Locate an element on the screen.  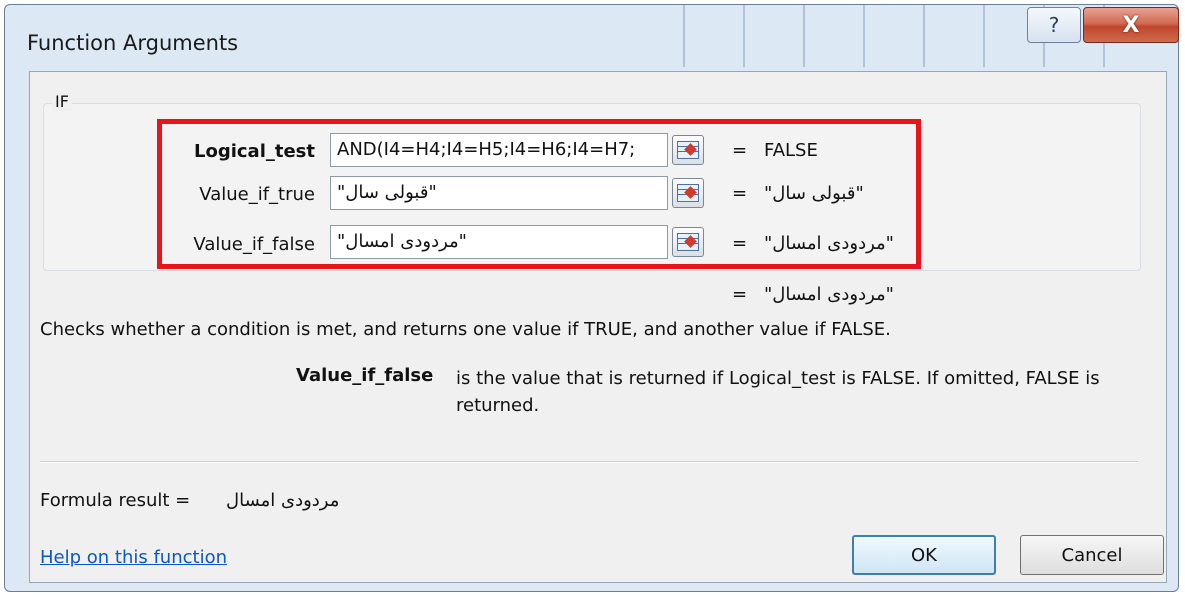
formula-result-value: مردودی امسال is located at coordinates (283, 500).